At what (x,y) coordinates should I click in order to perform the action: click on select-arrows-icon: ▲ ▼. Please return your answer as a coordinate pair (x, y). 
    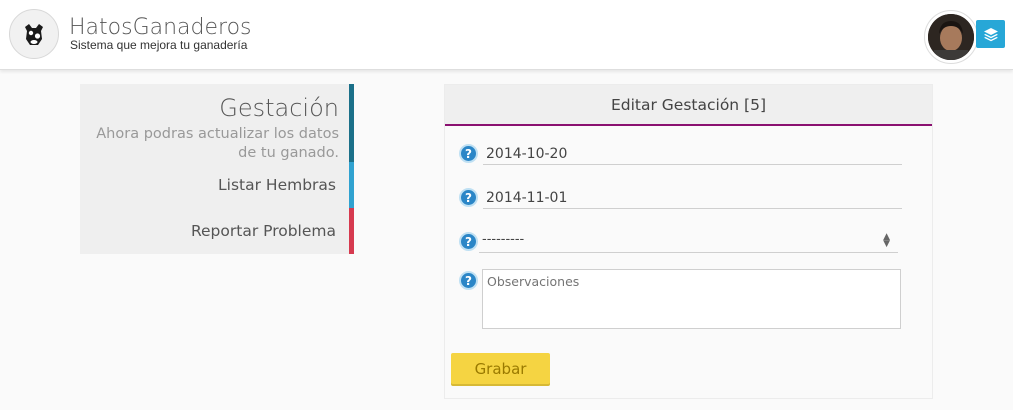
    Looking at the image, I should click on (886, 240).